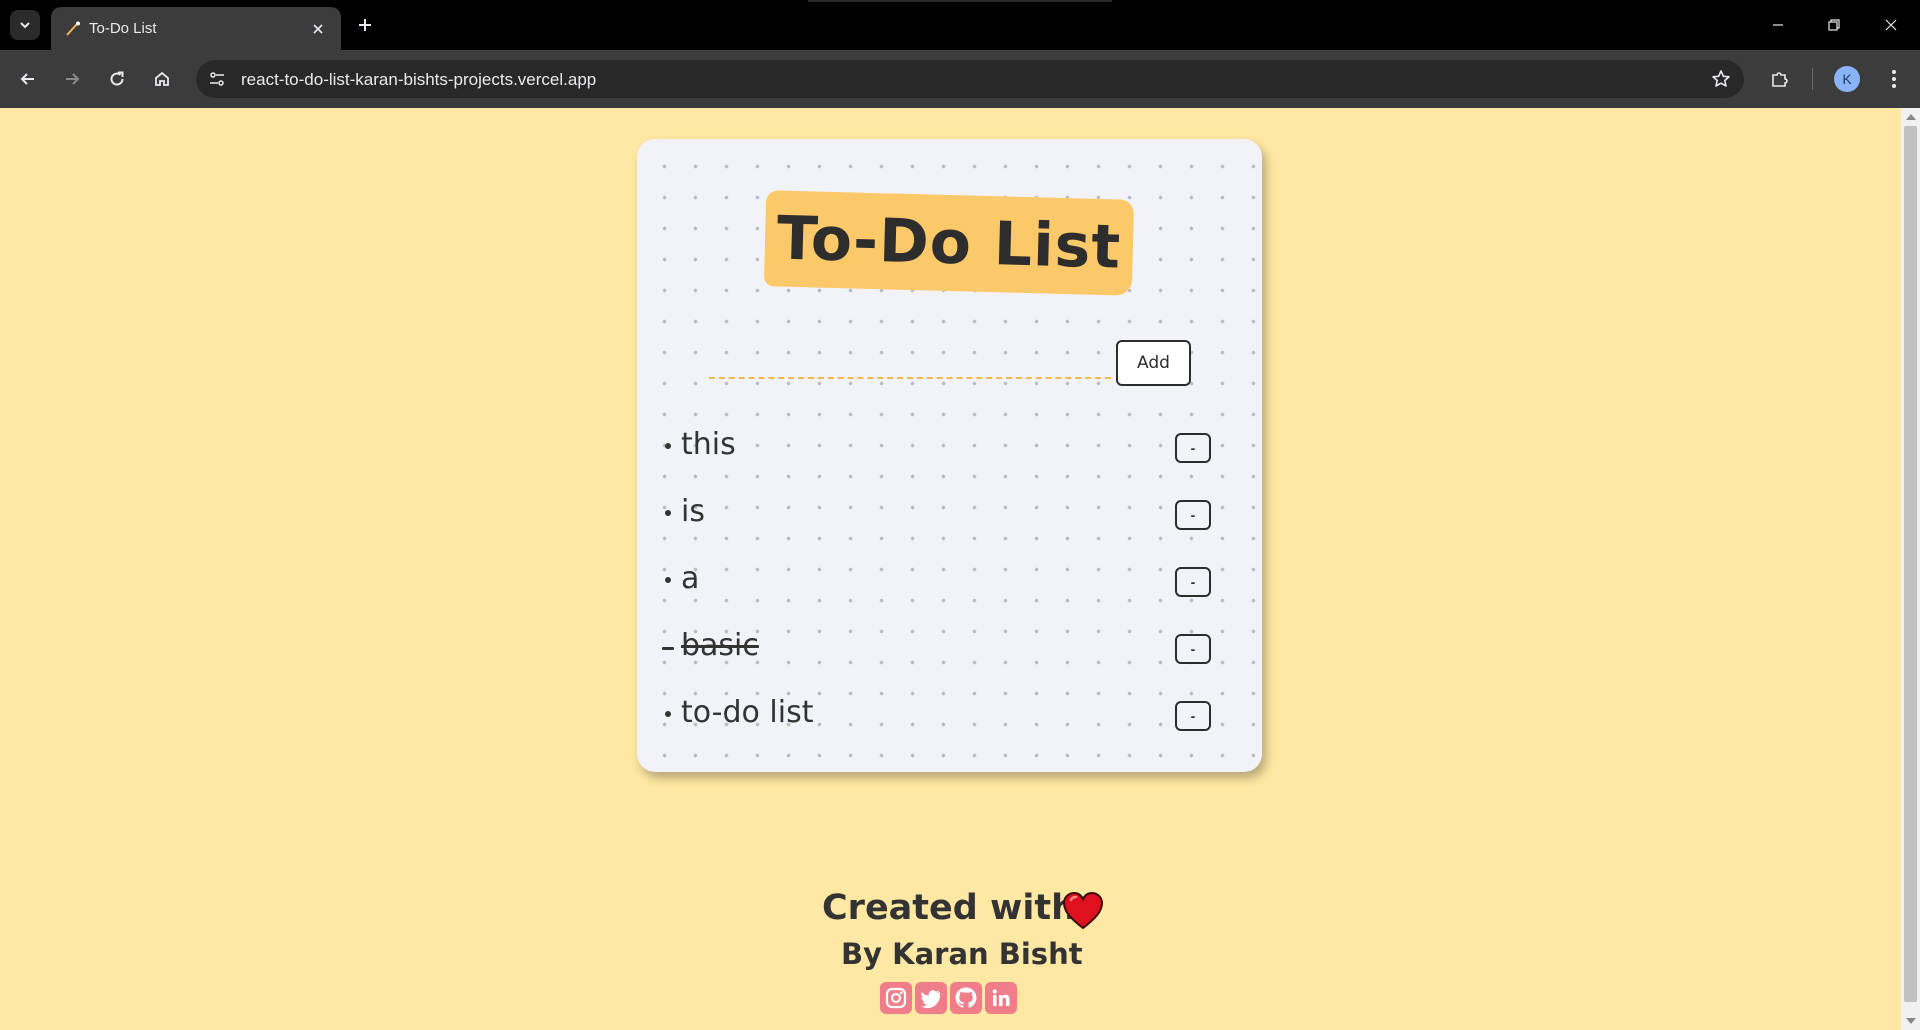 Image resolution: width=1920 pixels, height=1030 pixels. What do you see at coordinates (123, 28) in the screenshot?
I see `tab-title: To-Do List` at bounding box center [123, 28].